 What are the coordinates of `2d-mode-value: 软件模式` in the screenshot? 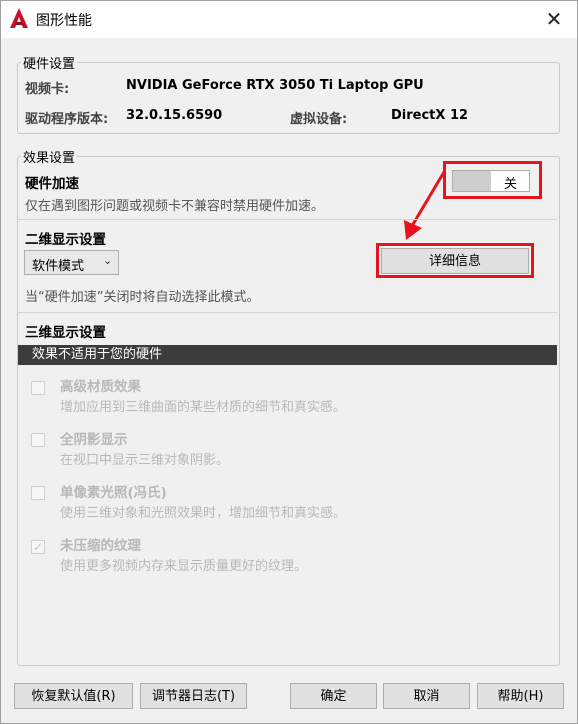 It's located at (58, 266).